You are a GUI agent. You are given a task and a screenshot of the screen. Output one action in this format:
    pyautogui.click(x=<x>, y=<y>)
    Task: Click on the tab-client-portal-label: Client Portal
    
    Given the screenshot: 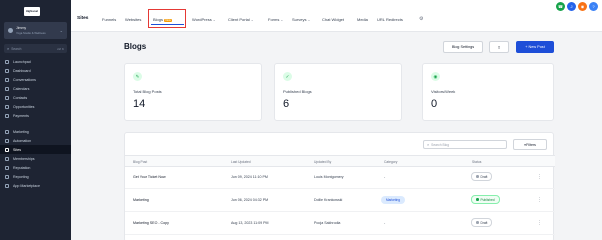 What is the action you would take?
    pyautogui.click(x=239, y=19)
    